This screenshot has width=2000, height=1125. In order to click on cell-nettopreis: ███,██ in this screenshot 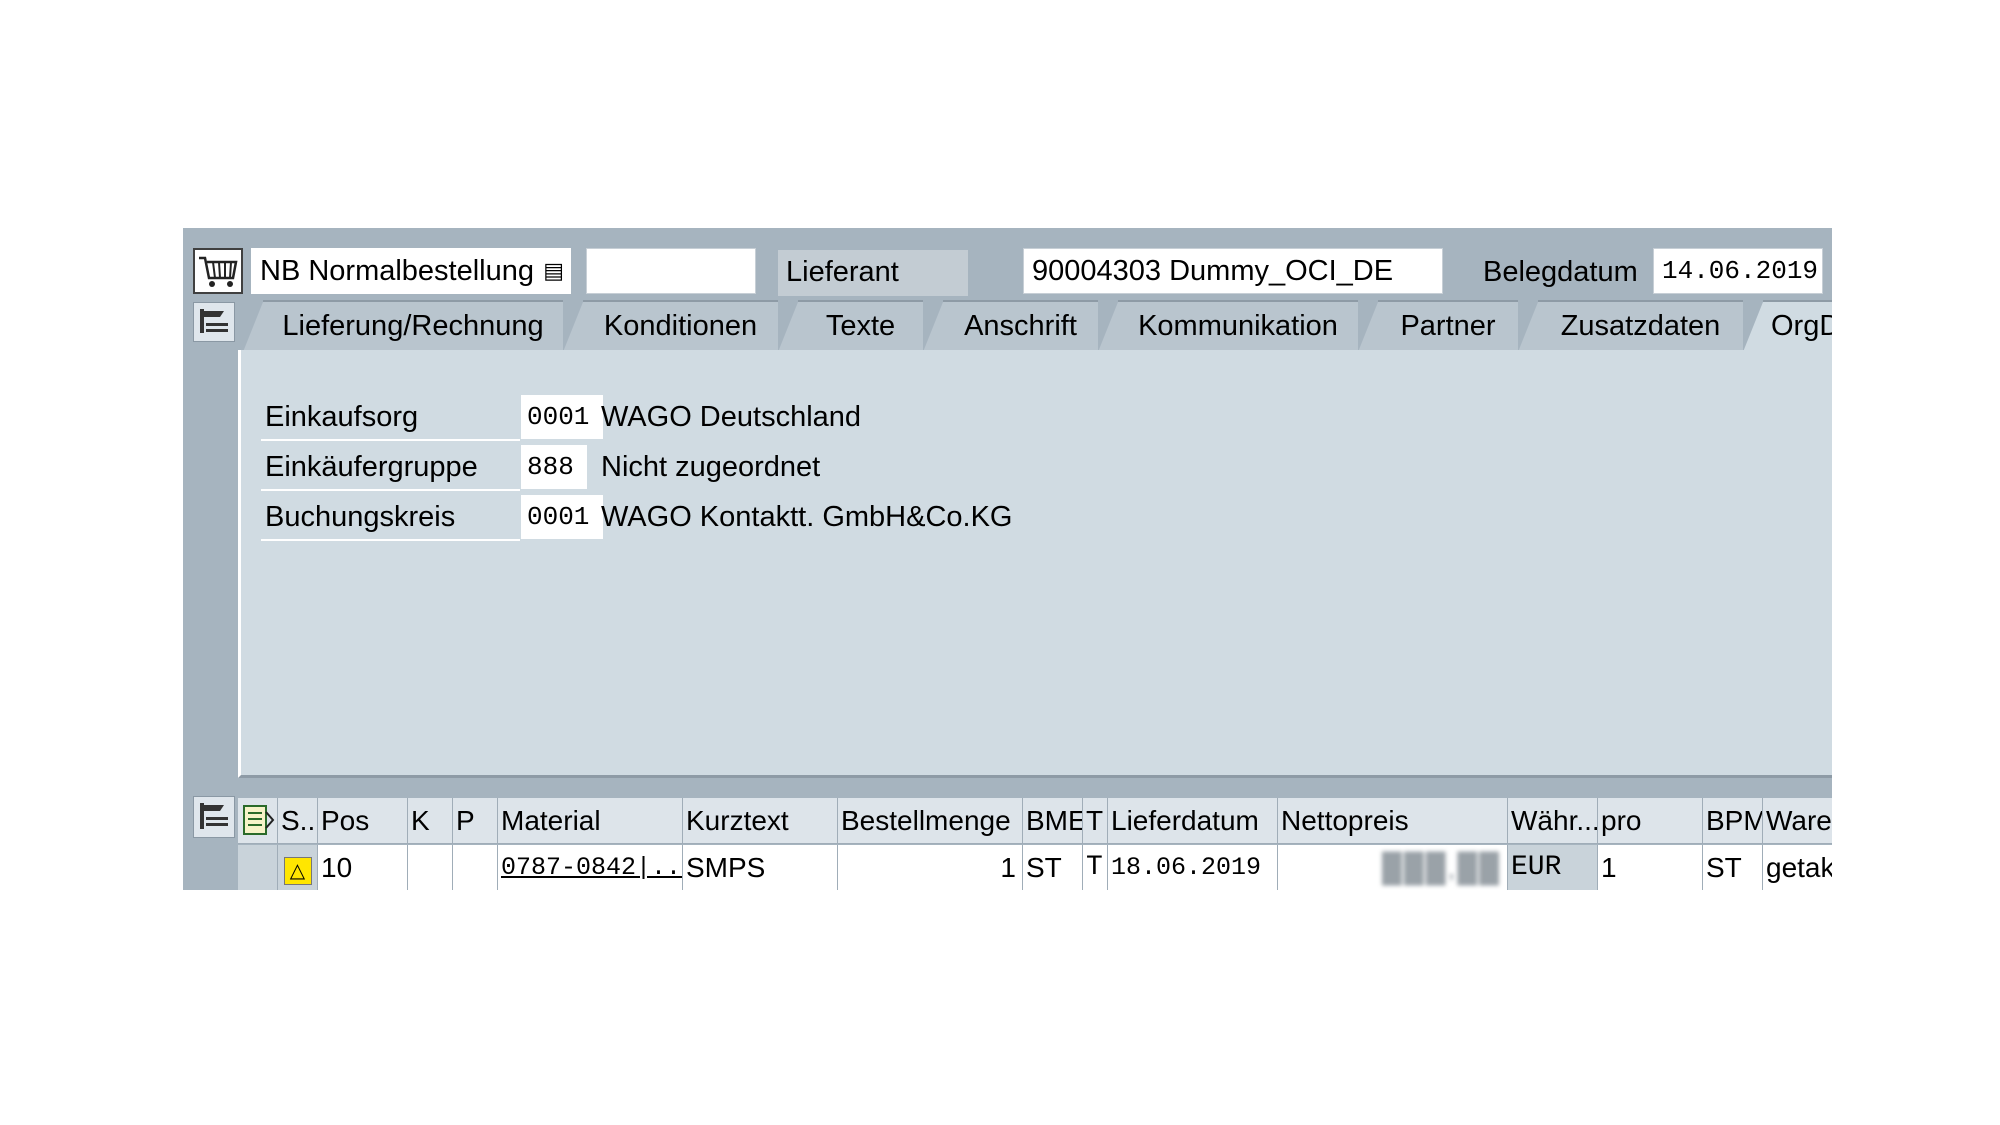, I will do `click(1393, 867)`.